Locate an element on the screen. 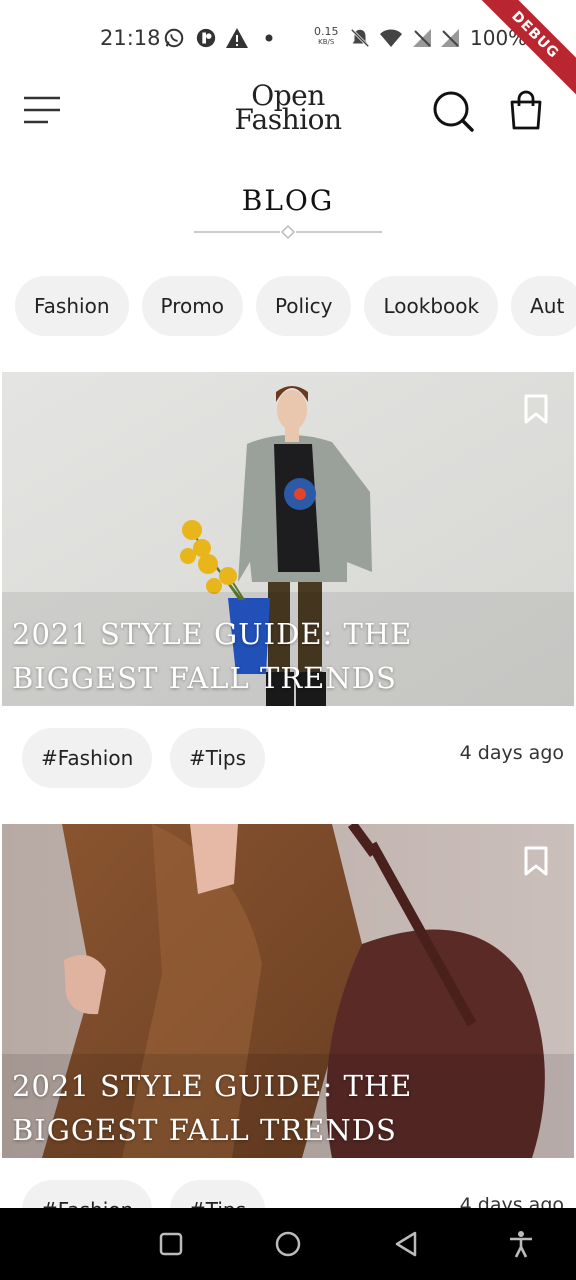 The height and width of the screenshot is (1280, 576). home-button is located at coordinates (288, 1244).